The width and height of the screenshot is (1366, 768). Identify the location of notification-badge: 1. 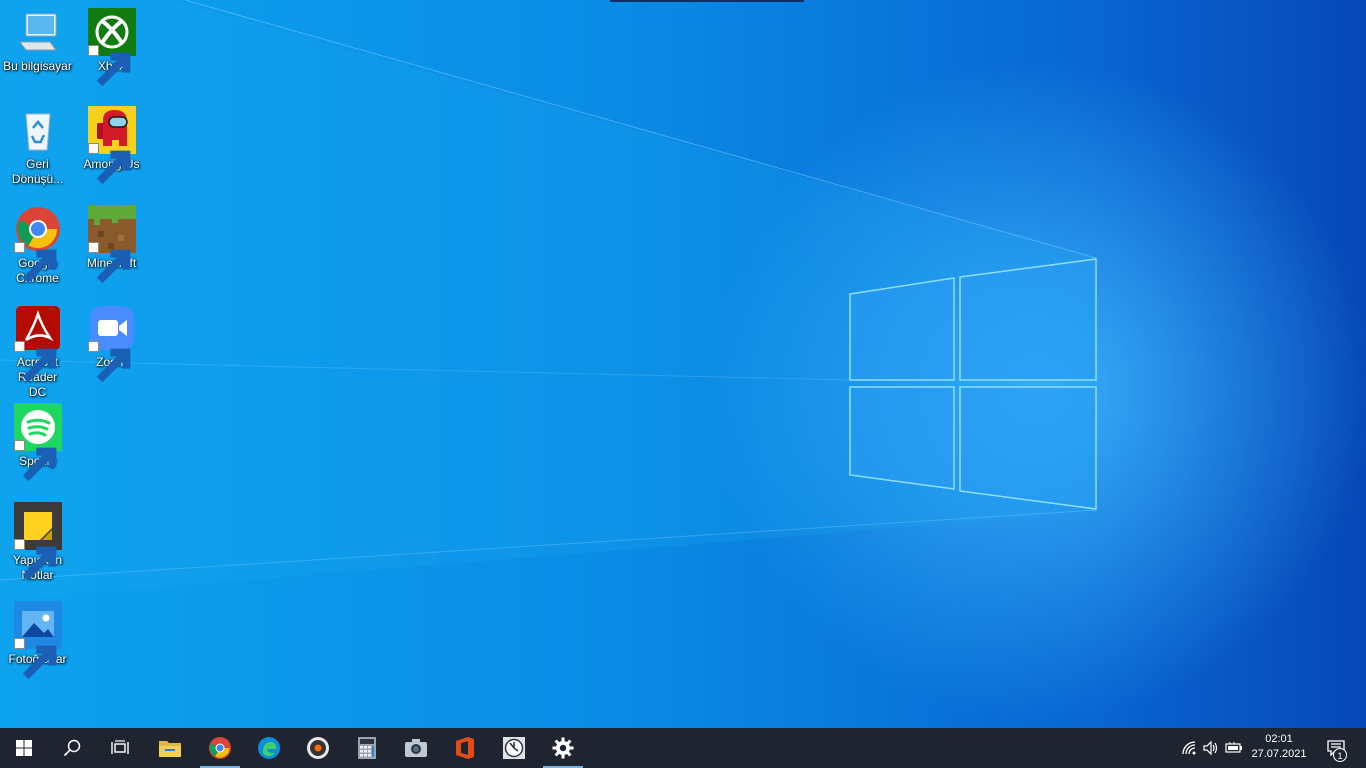
(1340, 755).